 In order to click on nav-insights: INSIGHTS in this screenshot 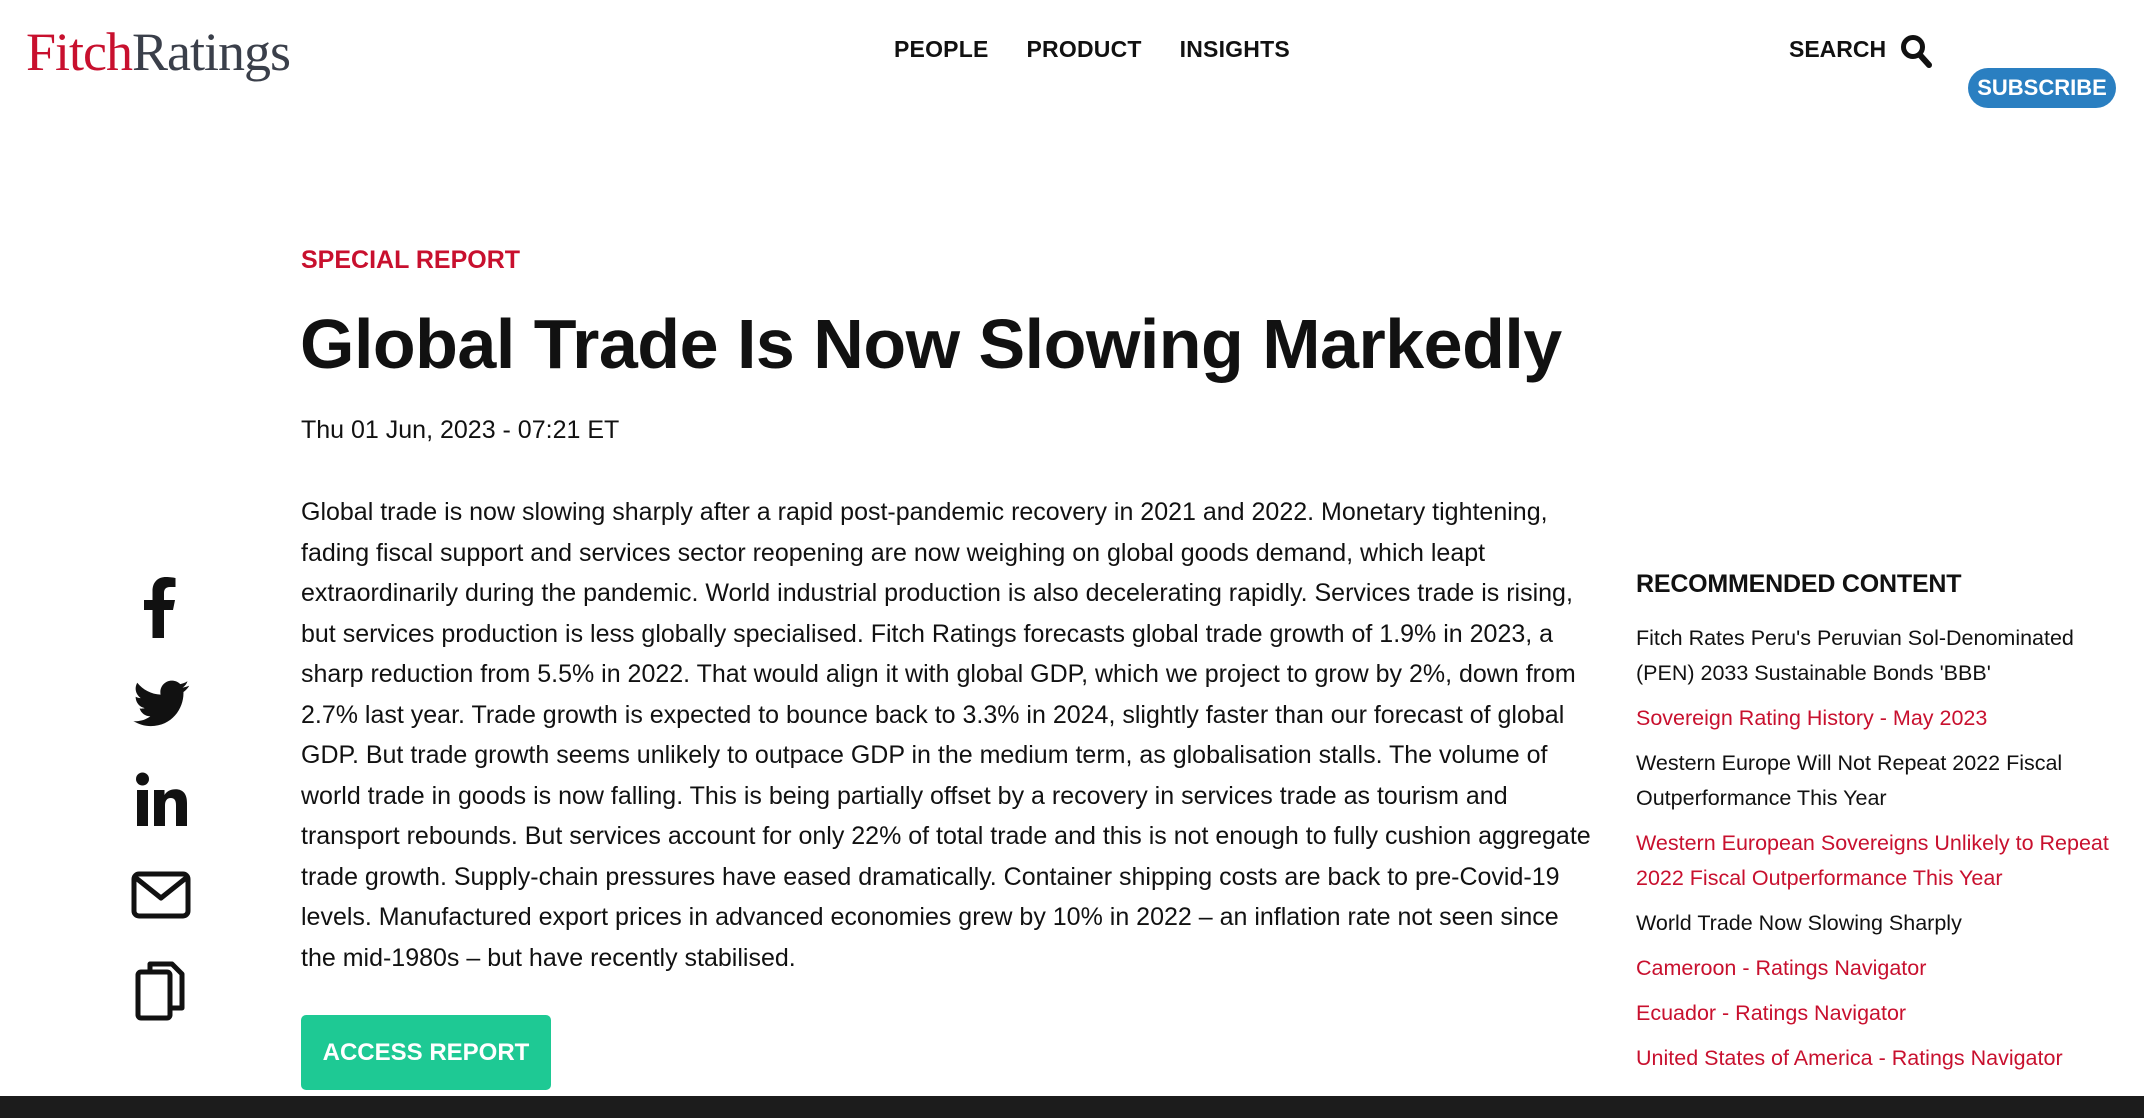, I will do `click(1235, 49)`.